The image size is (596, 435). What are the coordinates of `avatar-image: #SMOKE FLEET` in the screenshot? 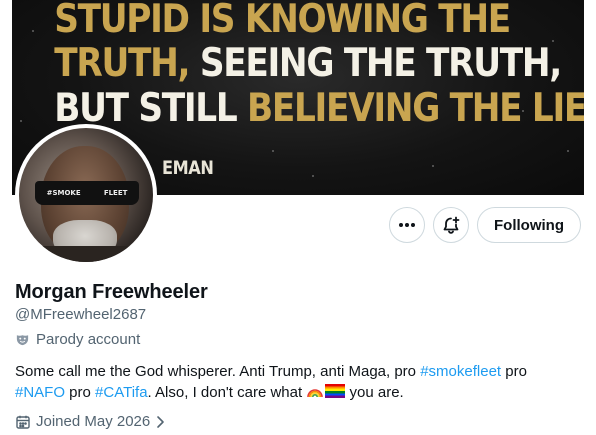 It's located at (86, 195).